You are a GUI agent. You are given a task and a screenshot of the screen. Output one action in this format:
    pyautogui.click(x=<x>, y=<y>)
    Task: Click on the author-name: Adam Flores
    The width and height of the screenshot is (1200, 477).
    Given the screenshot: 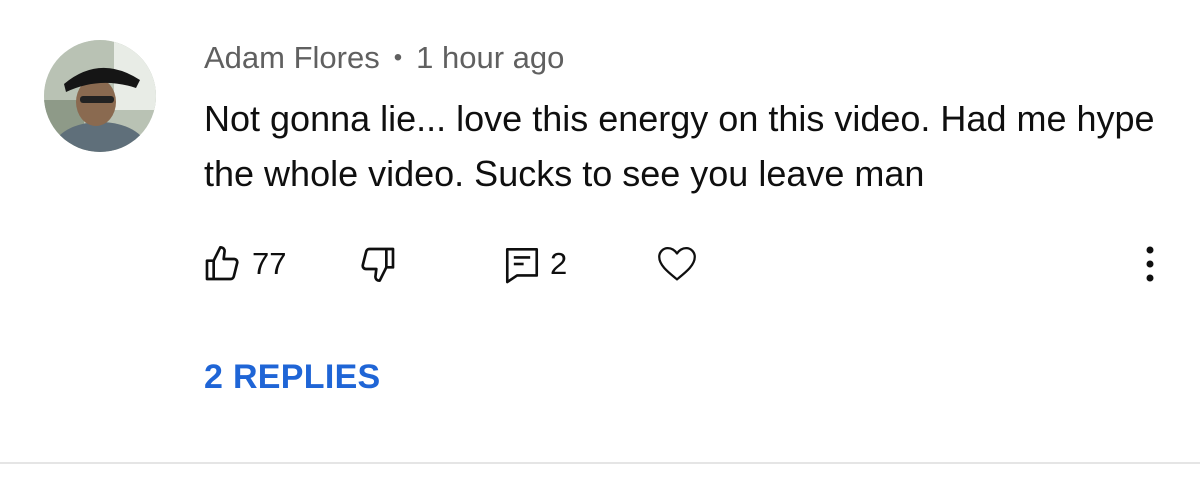 What is the action you would take?
    pyautogui.click(x=292, y=58)
    